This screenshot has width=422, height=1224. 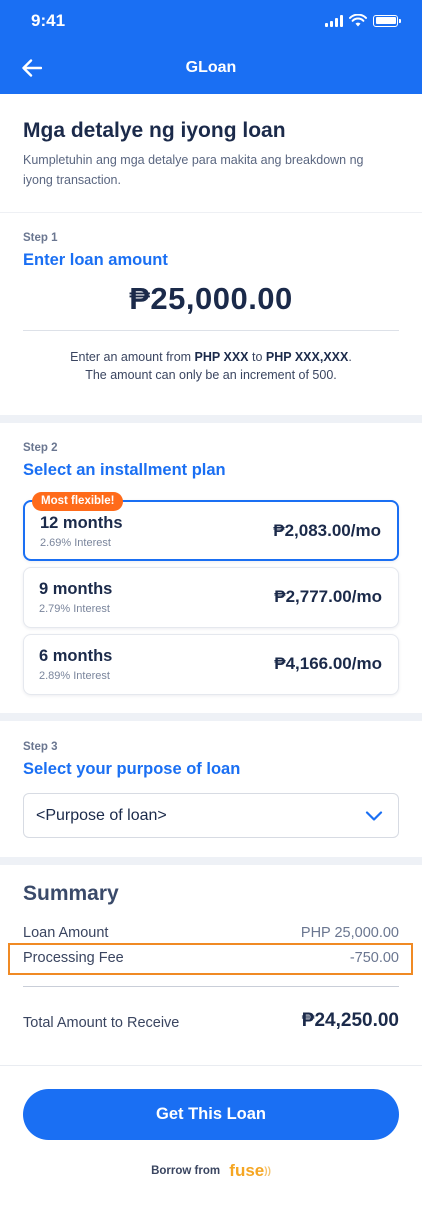 What do you see at coordinates (211, 1114) in the screenshot?
I see `get-this-loan-button: Get This Loan` at bounding box center [211, 1114].